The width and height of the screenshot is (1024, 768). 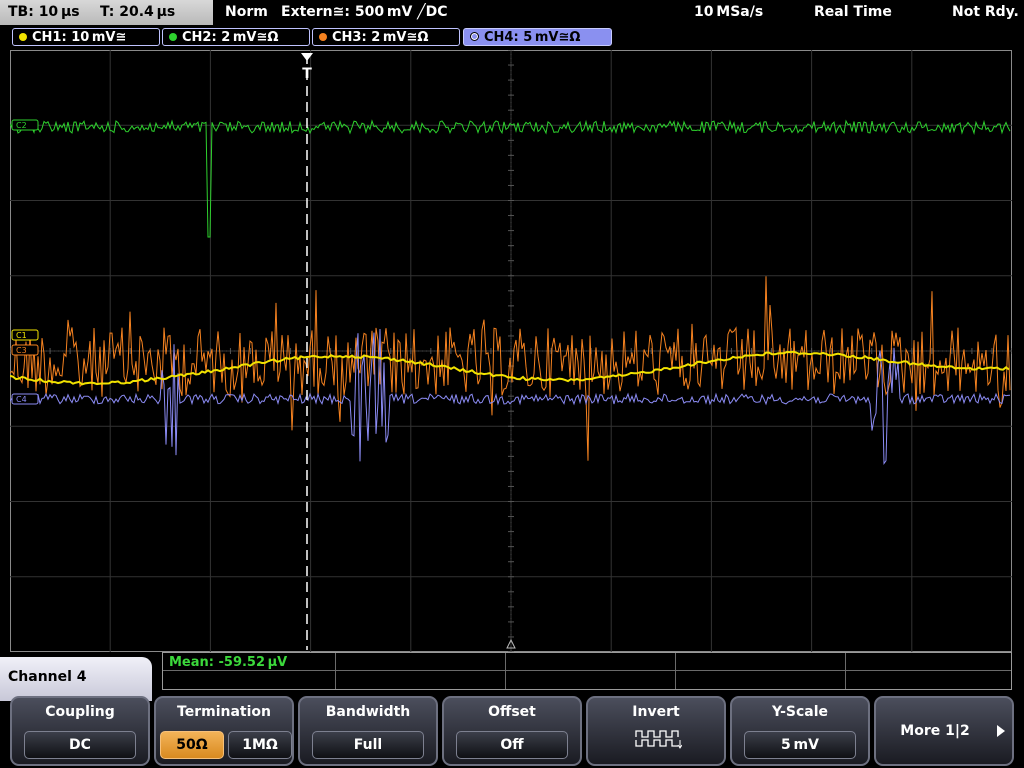 What do you see at coordinates (800, 745) in the screenshot?
I see `yscale-value: 5 mV` at bounding box center [800, 745].